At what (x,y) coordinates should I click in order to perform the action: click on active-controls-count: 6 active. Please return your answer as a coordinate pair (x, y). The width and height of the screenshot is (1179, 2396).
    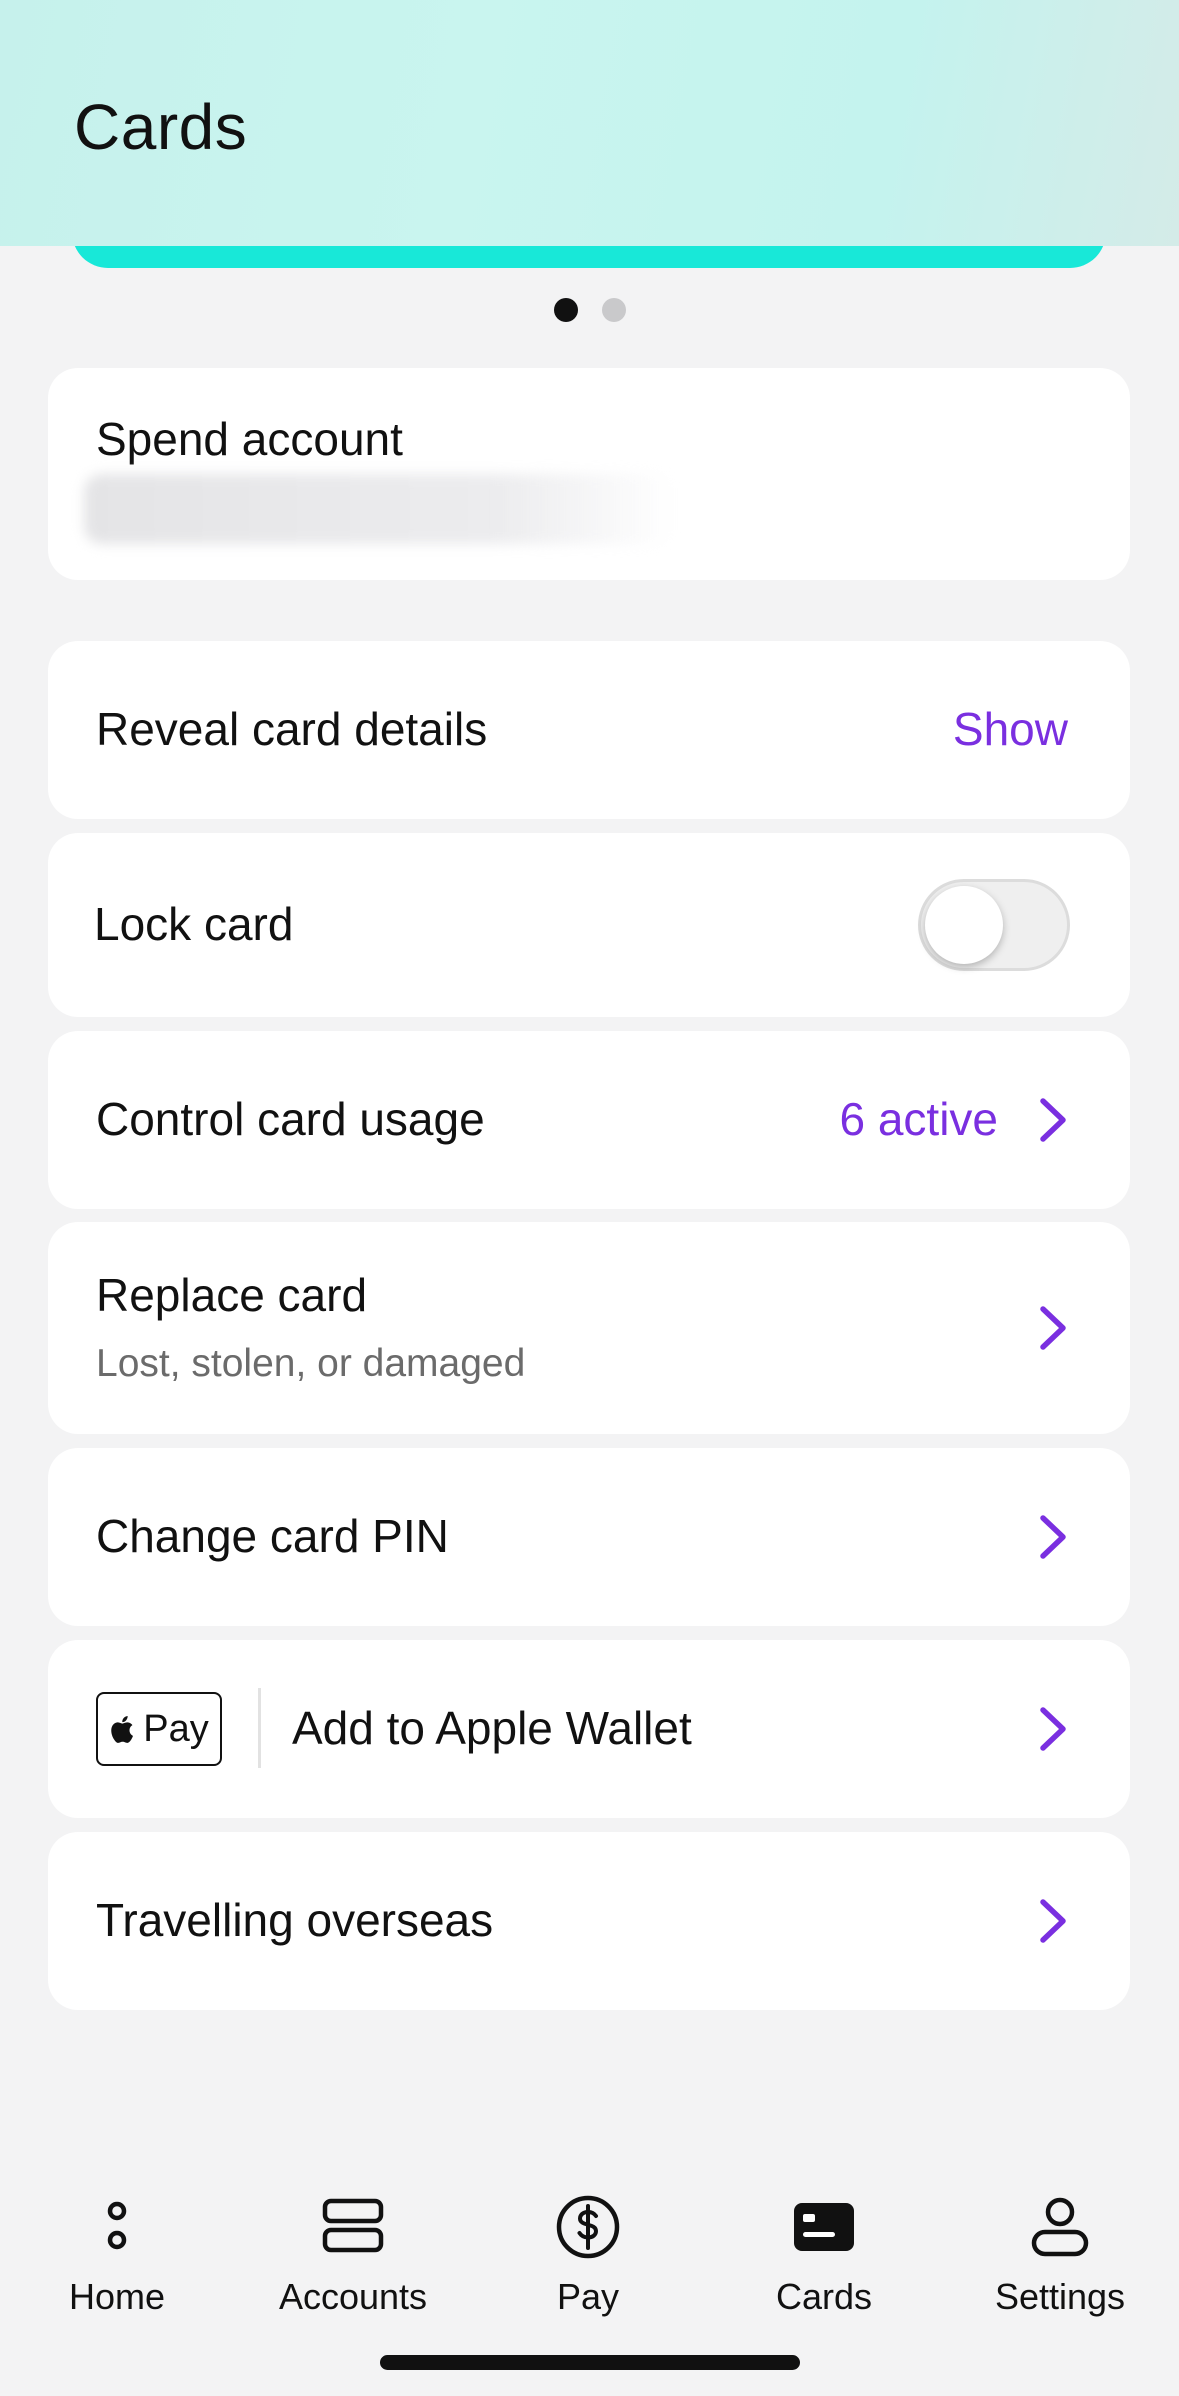
    Looking at the image, I should click on (918, 1119).